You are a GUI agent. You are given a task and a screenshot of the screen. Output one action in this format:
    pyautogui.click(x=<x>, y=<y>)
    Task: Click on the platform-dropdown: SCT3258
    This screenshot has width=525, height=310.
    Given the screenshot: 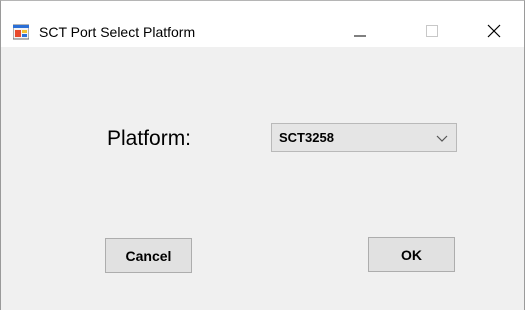 What is the action you would take?
    pyautogui.click(x=364, y=137)
    